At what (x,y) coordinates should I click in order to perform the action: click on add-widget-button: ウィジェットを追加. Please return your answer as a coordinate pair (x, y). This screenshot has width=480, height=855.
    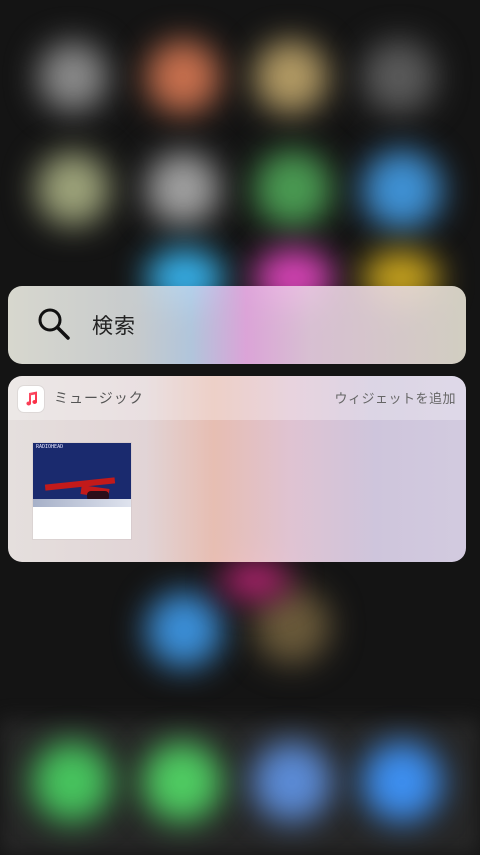
    Looking at the image, I should click on (395, 397).